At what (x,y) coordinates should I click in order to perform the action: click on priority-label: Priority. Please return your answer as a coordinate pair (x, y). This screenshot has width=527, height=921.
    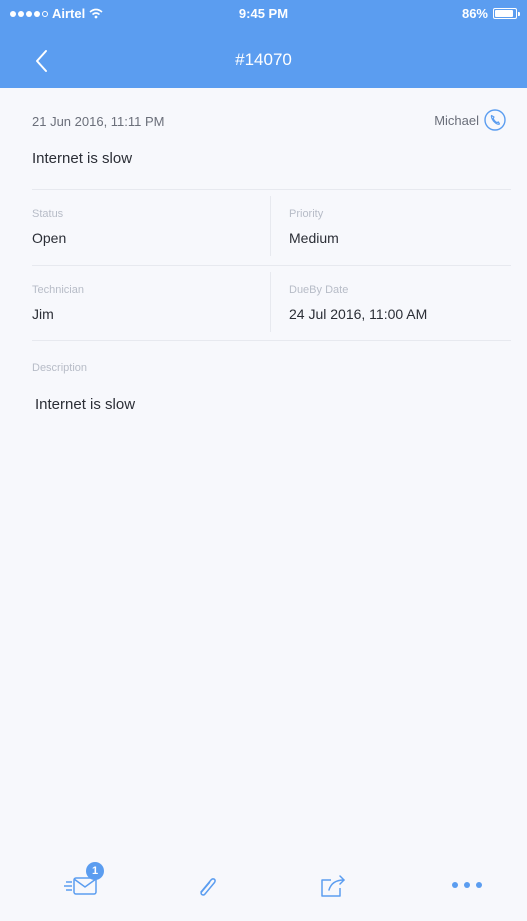
    Looking at the image, I should click on (306, 214).